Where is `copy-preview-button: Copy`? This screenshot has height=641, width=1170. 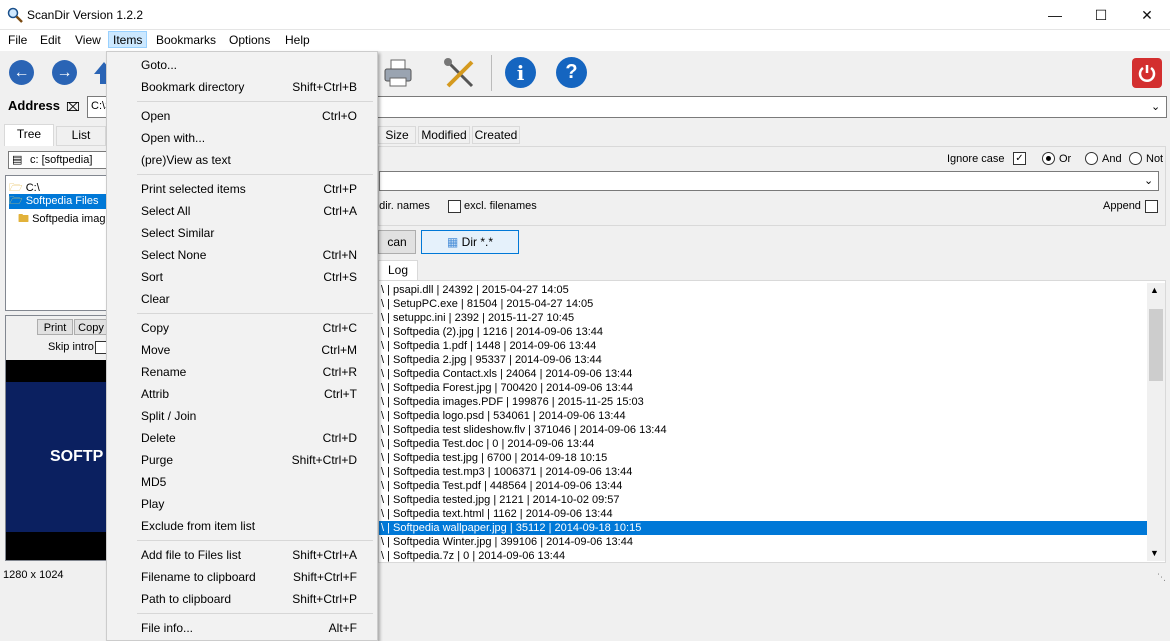 copy-preview-button: Copy is located at coordinates (91, 327).